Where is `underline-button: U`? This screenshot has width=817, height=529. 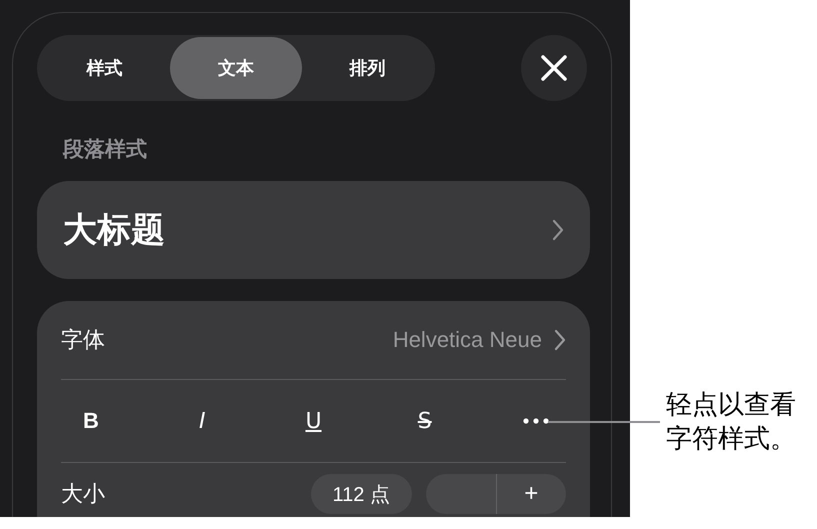
underline-button: U is located at coordinates (314, 421).